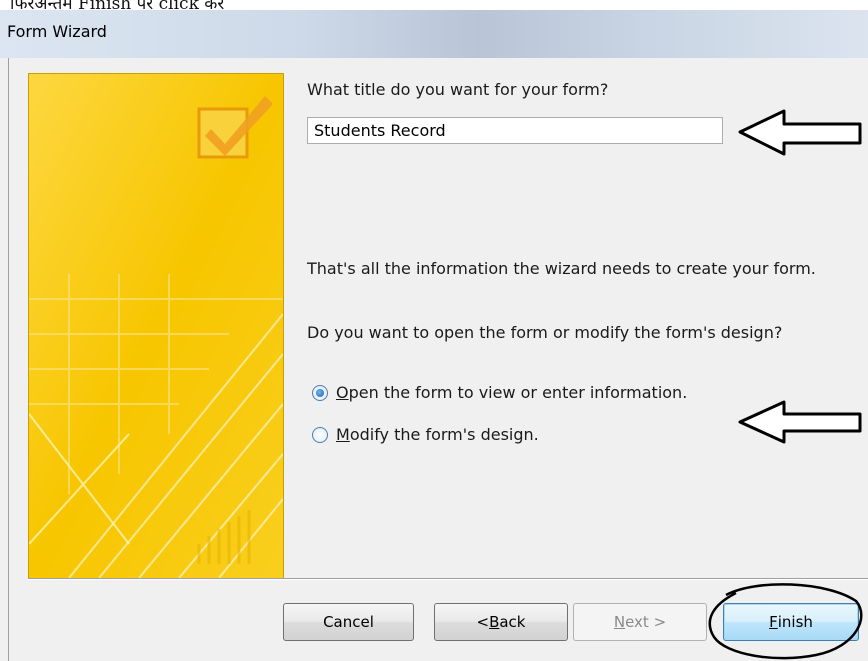 Image resolution: width=868 pixels, height=661 pixels. I want to click on radio-modify-label: Modify the form's design., so click(437, 434).